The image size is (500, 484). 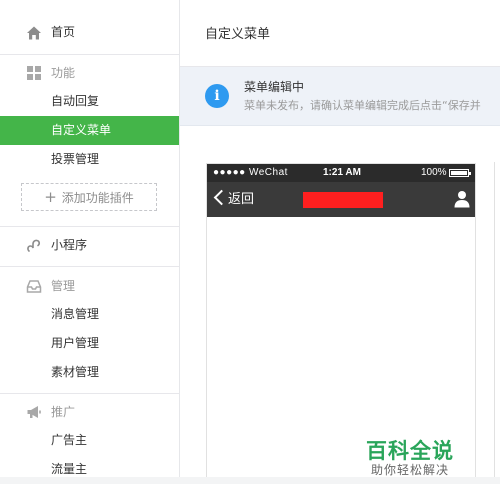 What do you see at coordinates (75, 159) in the screenshot?
I see `sidebar-item-label: 投票管理` at bounding box center [75, 159].